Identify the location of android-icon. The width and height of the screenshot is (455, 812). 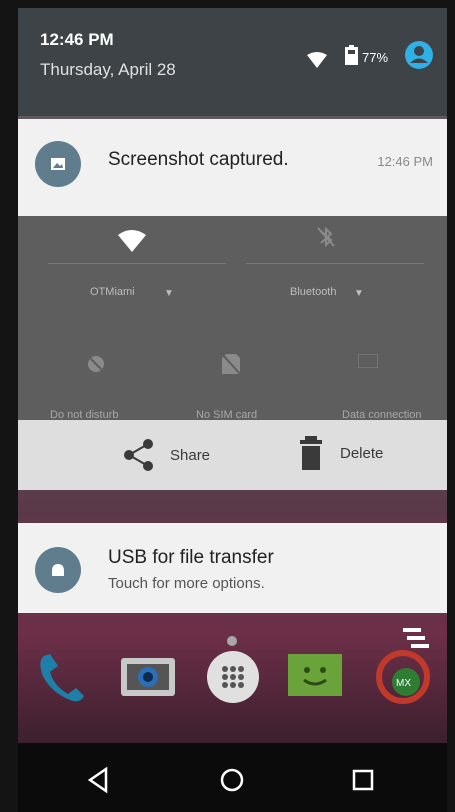
(58, 570).